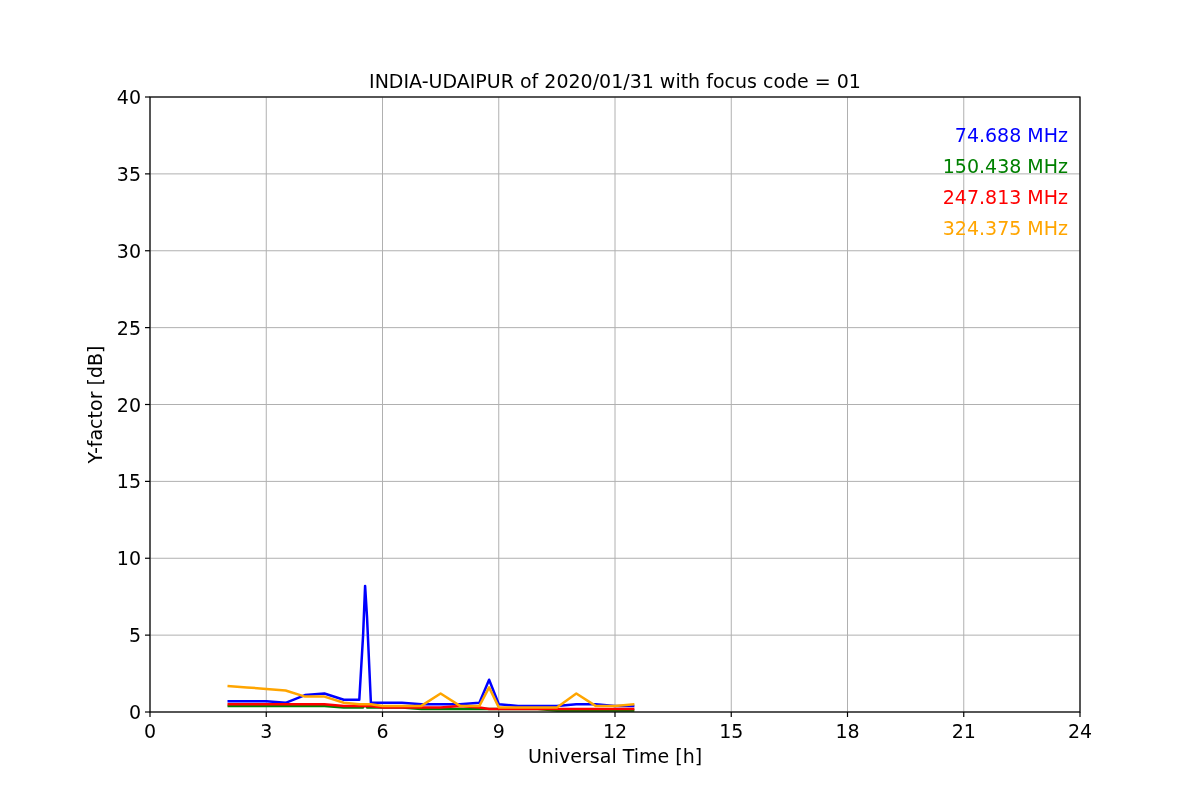 The image size is (1200, 800). What do you see at coordinates (1005, 228) in the screenshot?
I see `legend-label: 324.375 MHz` at bounding box center [1005, 228].